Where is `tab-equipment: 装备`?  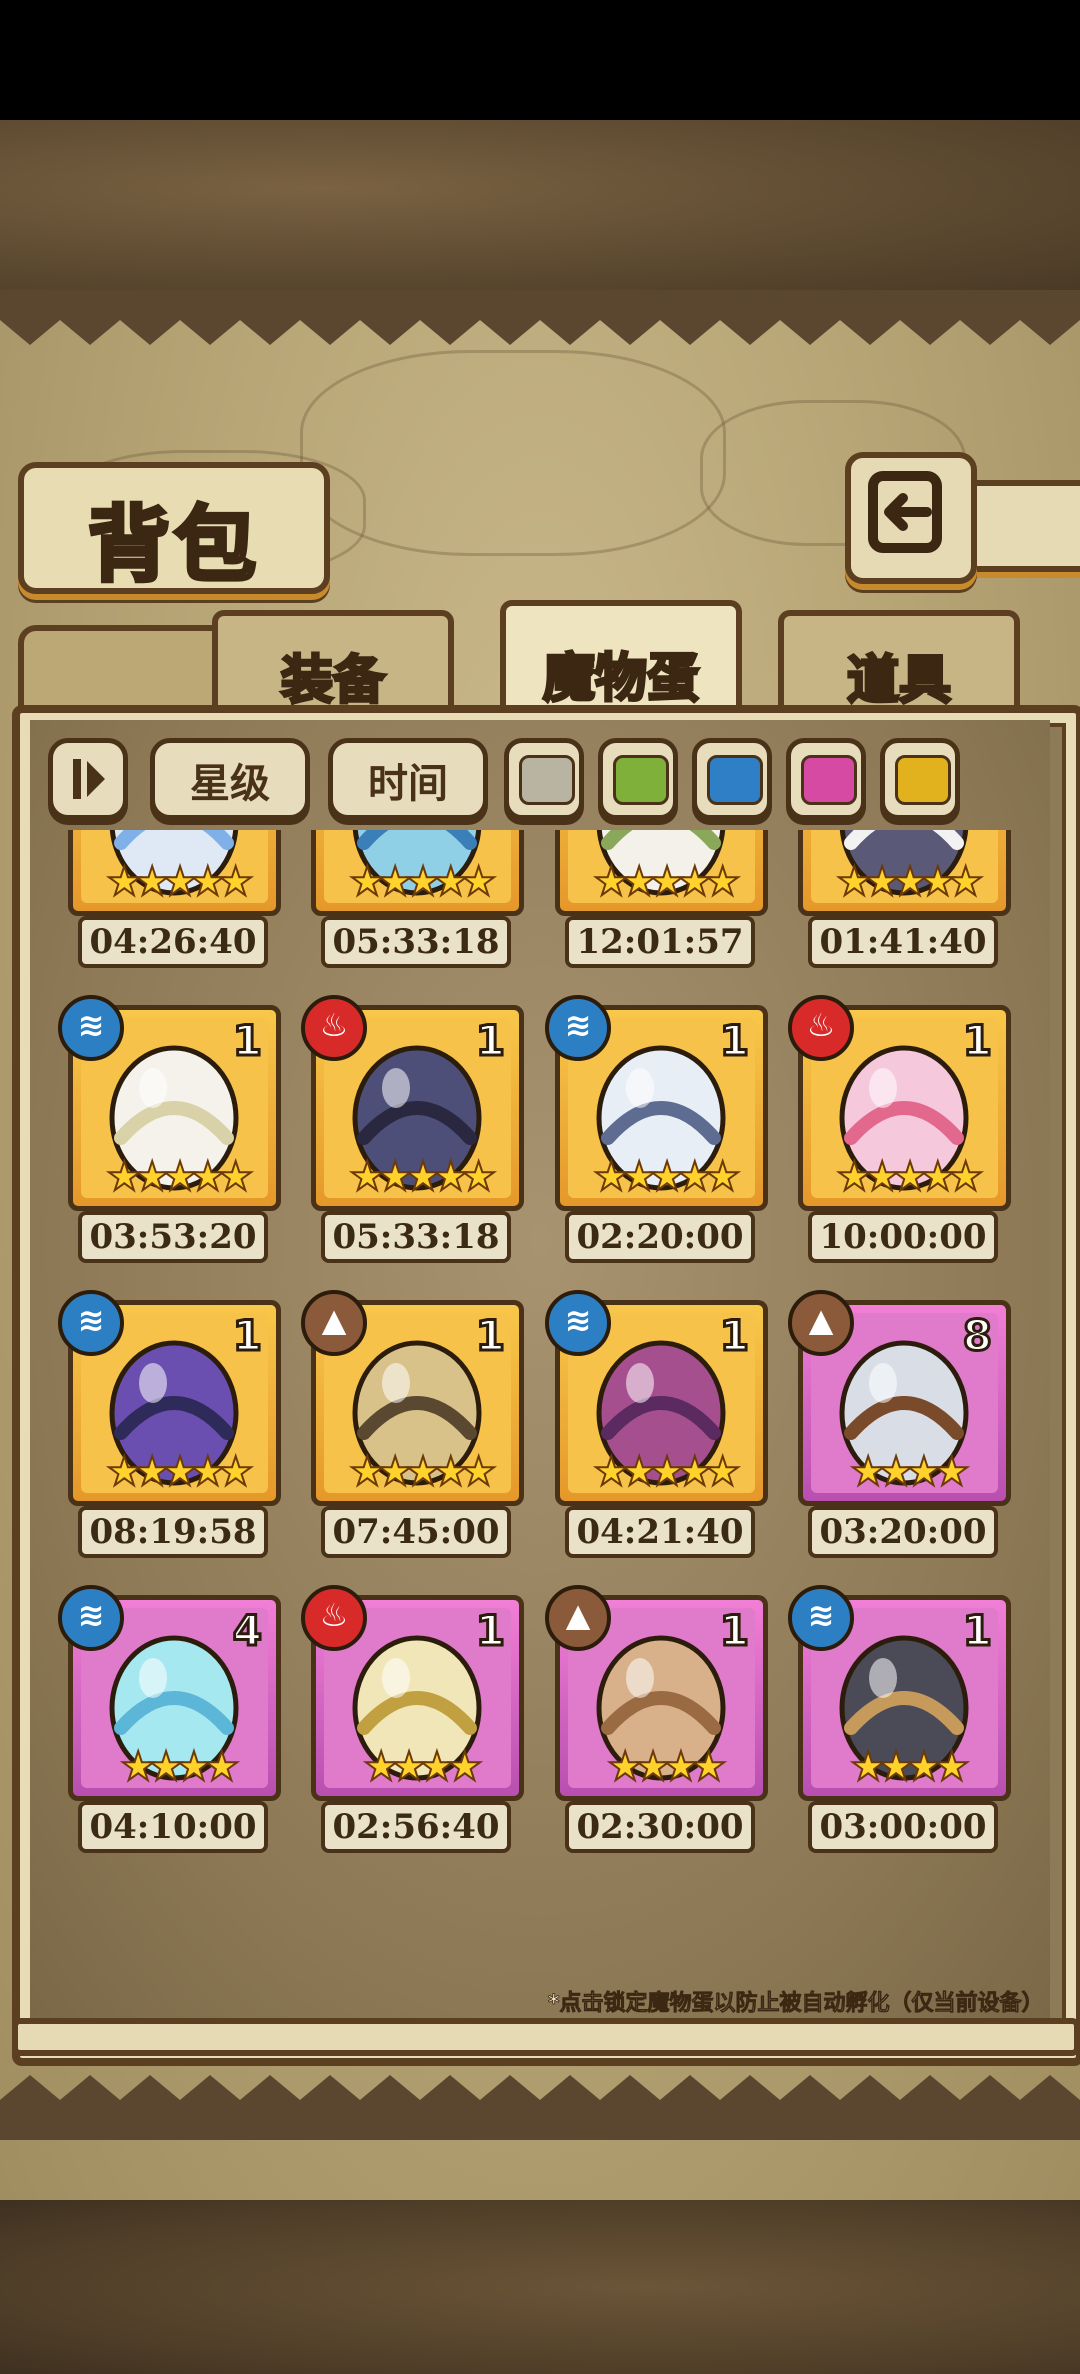 tab-equipment: 装备 is located at coordinates (333, 663).